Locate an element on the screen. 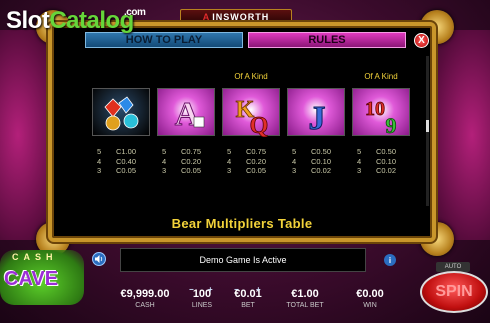 The width and height of the screenshot is (490, 323). speaker-icon is located at coordinates (99, 259).